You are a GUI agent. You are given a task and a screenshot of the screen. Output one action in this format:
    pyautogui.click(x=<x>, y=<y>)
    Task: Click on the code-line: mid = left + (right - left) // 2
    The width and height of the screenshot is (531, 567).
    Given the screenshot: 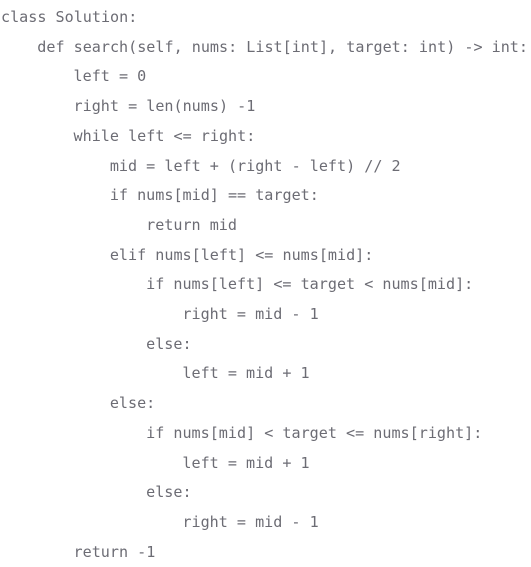 What is the action you would take?
    pyautogui.click(x=265, y=167)
    